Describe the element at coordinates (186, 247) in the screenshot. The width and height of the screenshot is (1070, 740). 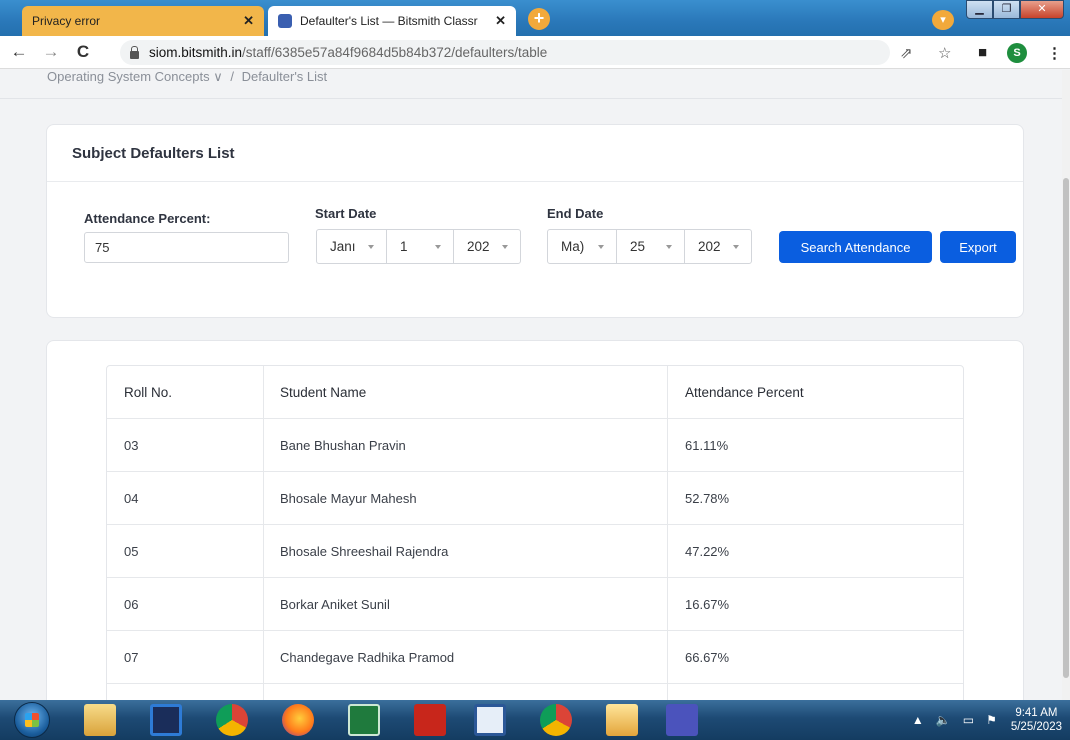
I see `attendance-percent-input: 75` at that location.